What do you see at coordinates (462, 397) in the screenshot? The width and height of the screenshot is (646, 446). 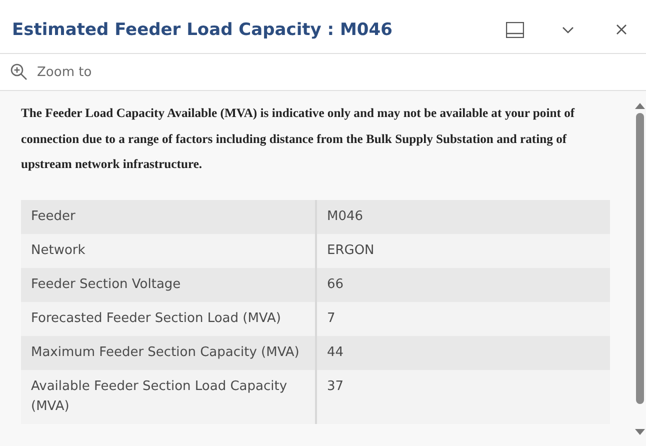 I see `field-value: 37` at bounding box center [462, 397].